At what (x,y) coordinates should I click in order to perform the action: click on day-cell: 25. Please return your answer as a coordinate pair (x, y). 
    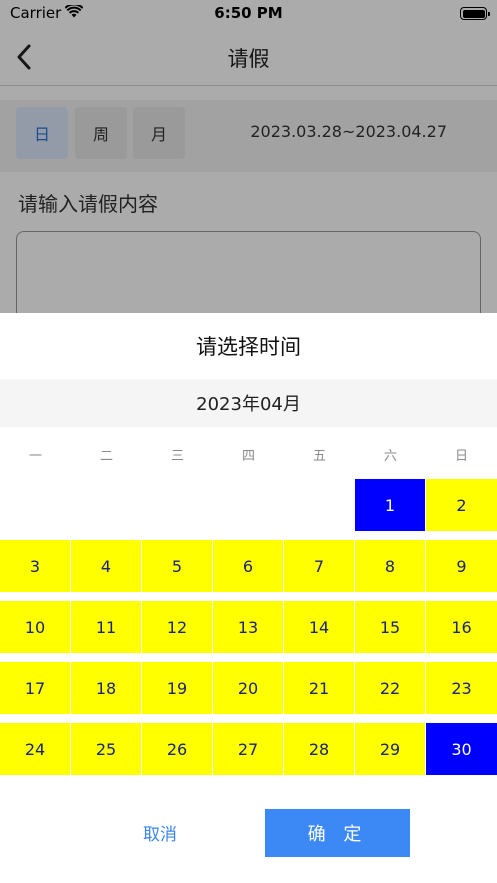
    Looking at the image, I should click on (106, 749).